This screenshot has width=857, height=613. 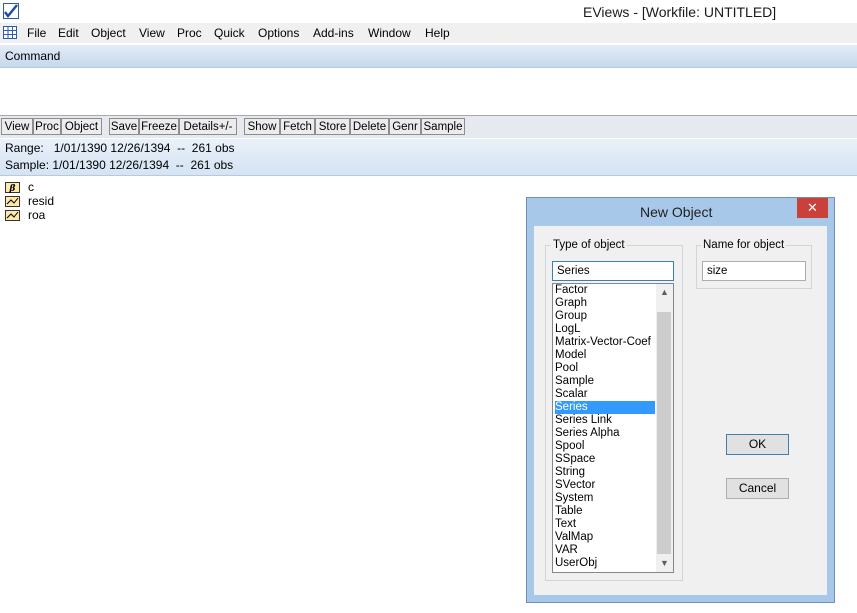 What do you see at coordinates (262, 126) in the screenshot?
I see `show-button: Show` at bounding box center [262, 126].